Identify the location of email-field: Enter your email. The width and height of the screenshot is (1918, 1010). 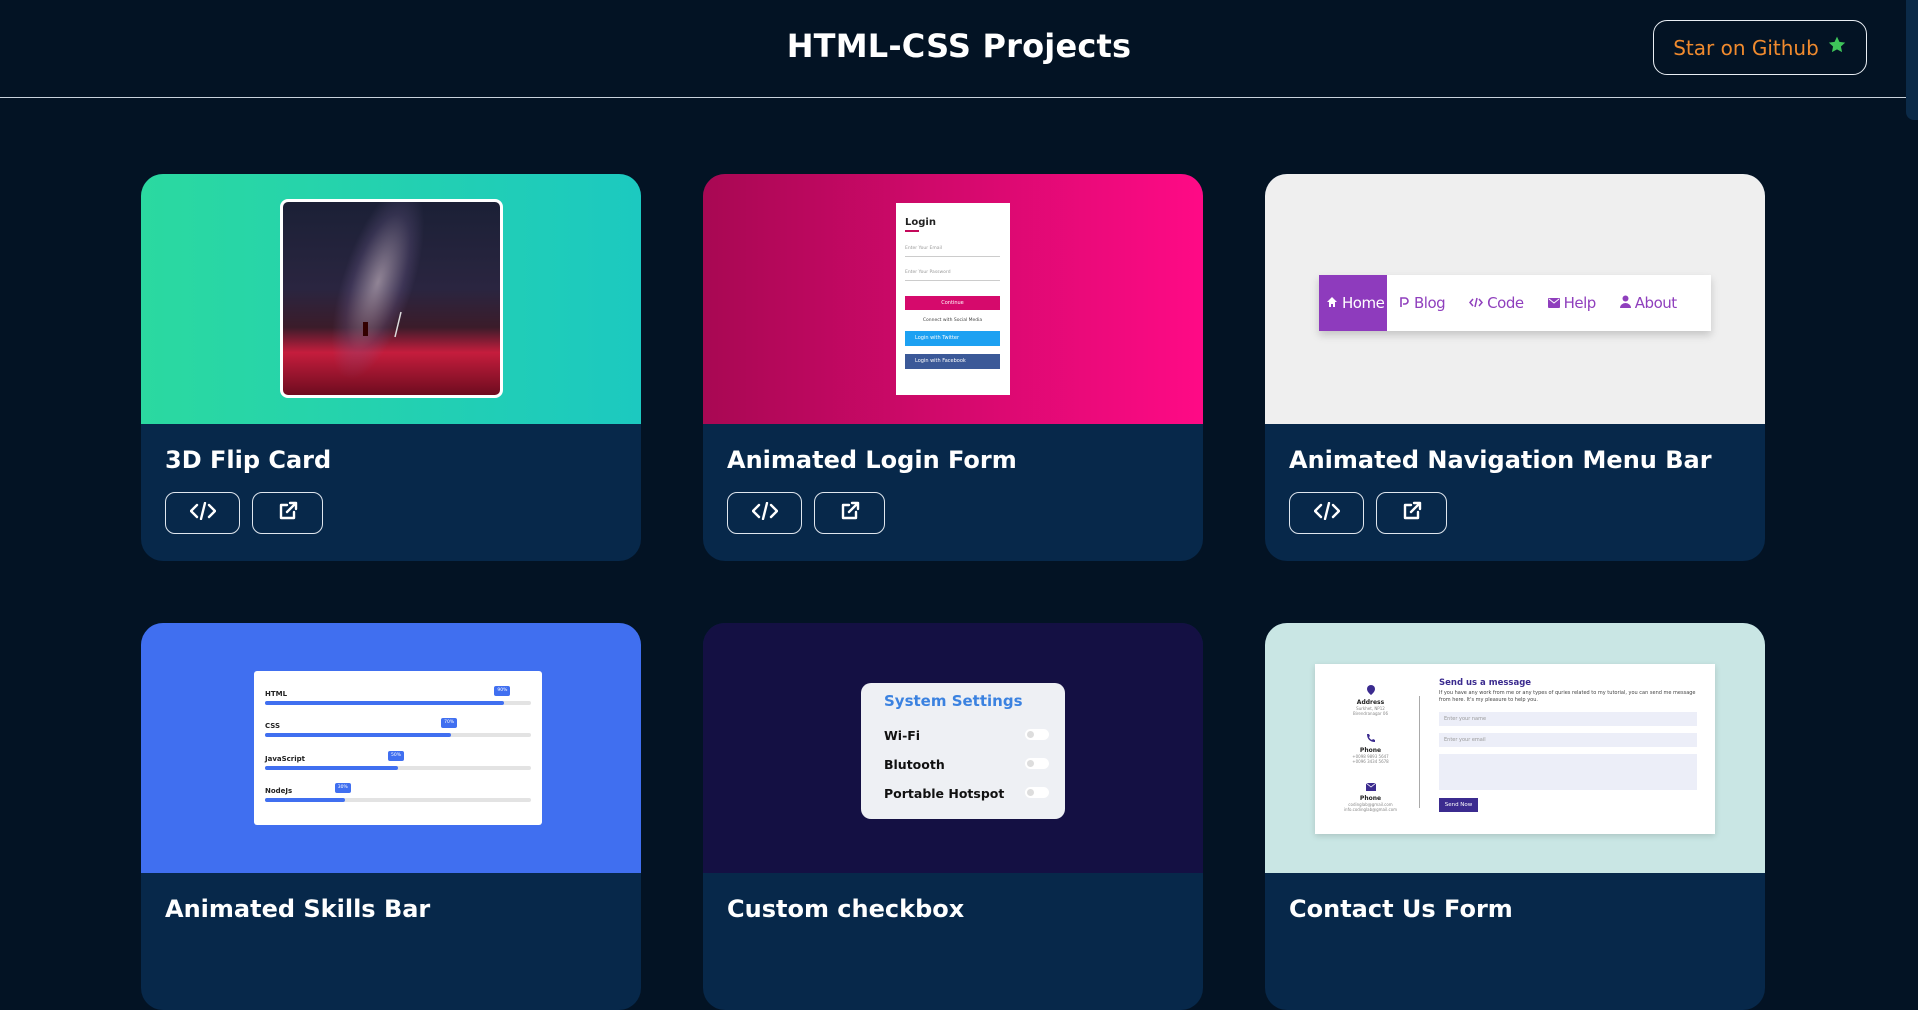
(1568, 740).